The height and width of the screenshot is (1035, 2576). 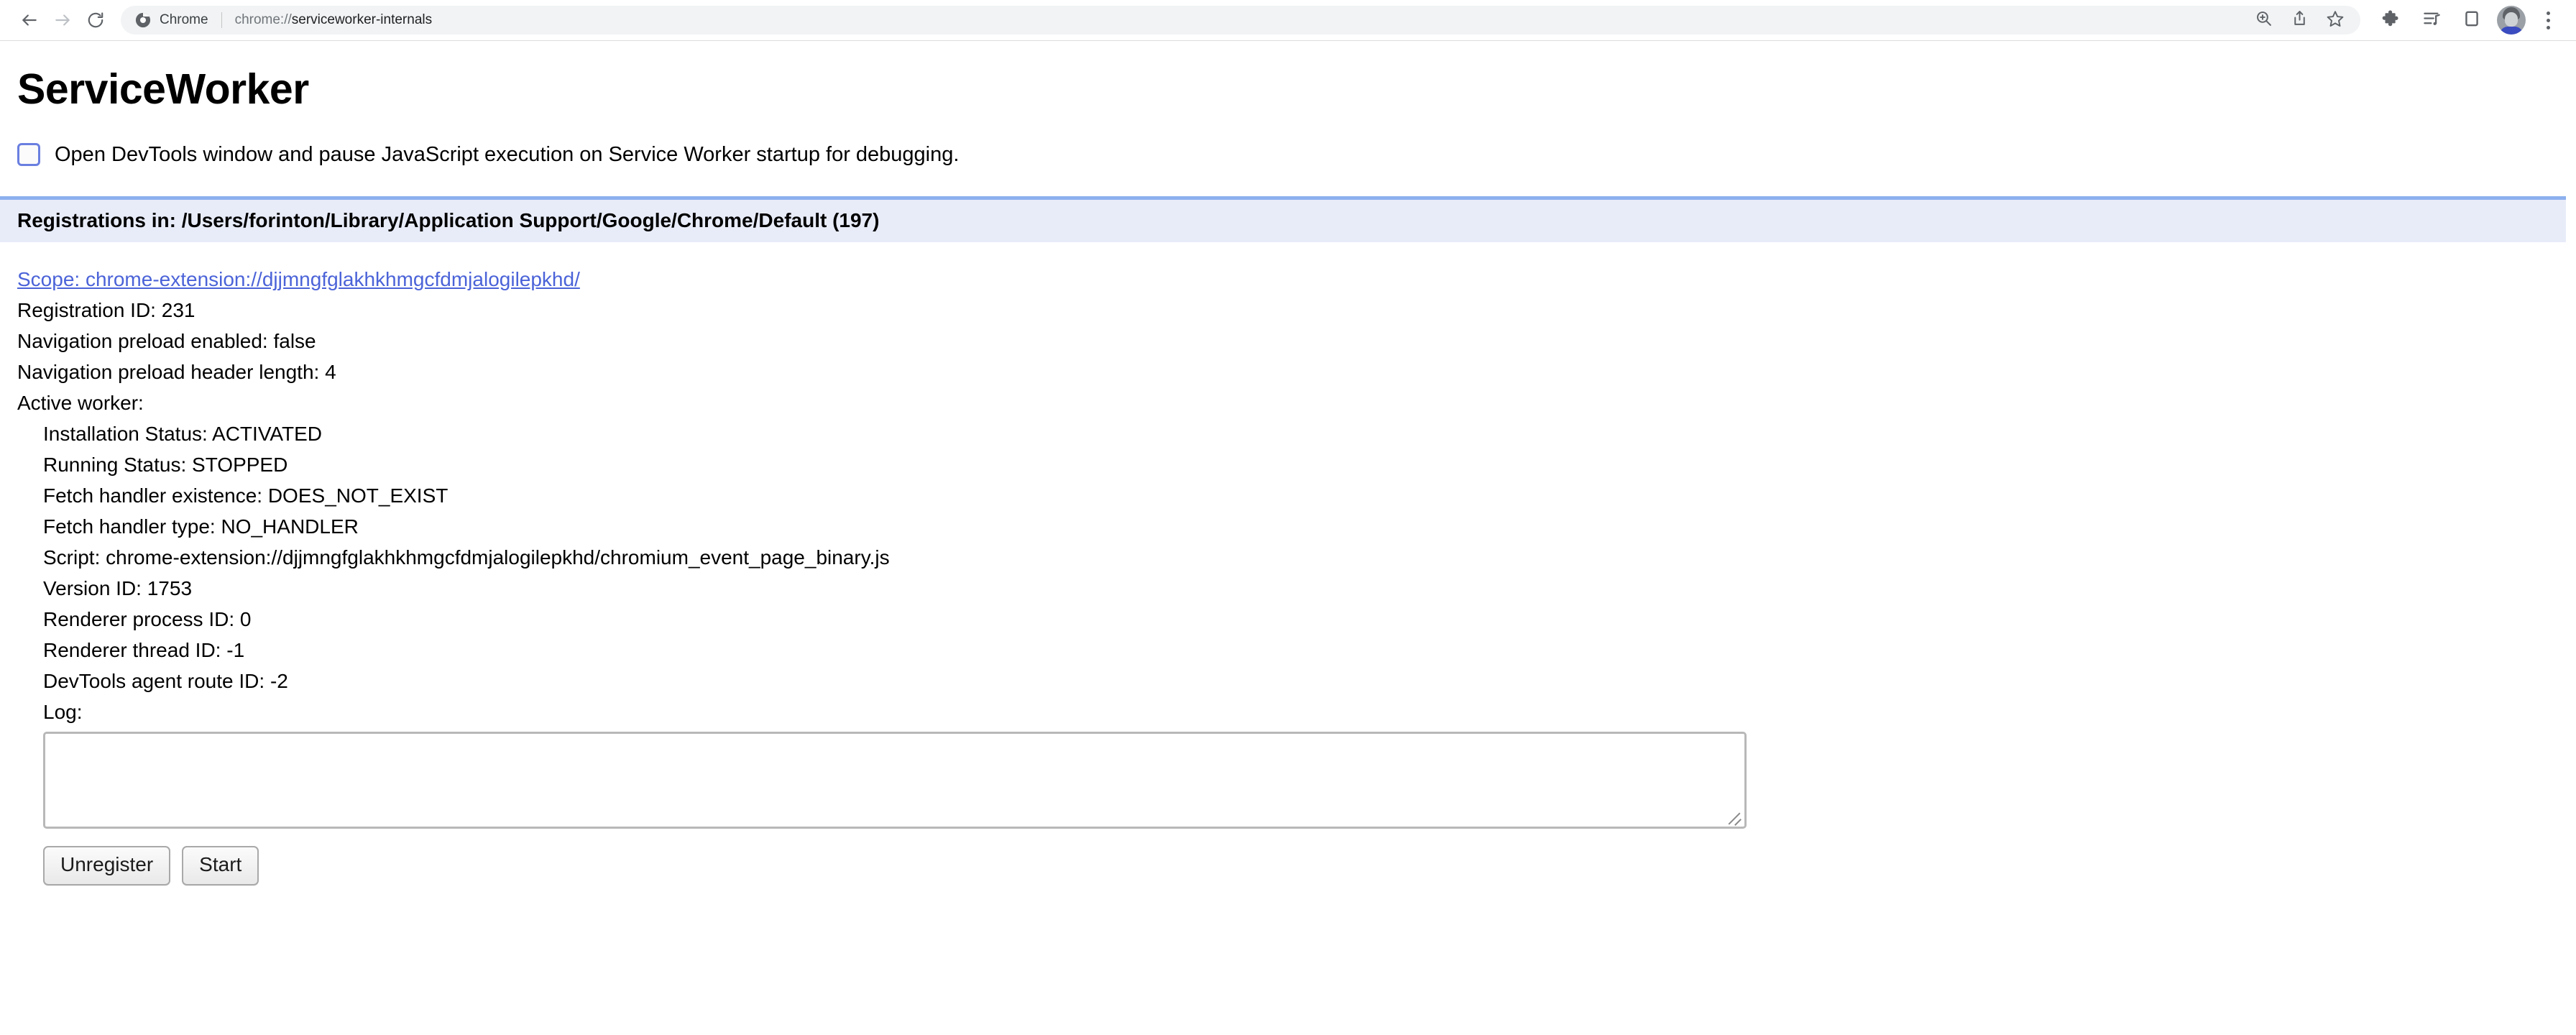 I want to click on registration-action-buttons: Unregister Start, so click(x=1309, y=866).